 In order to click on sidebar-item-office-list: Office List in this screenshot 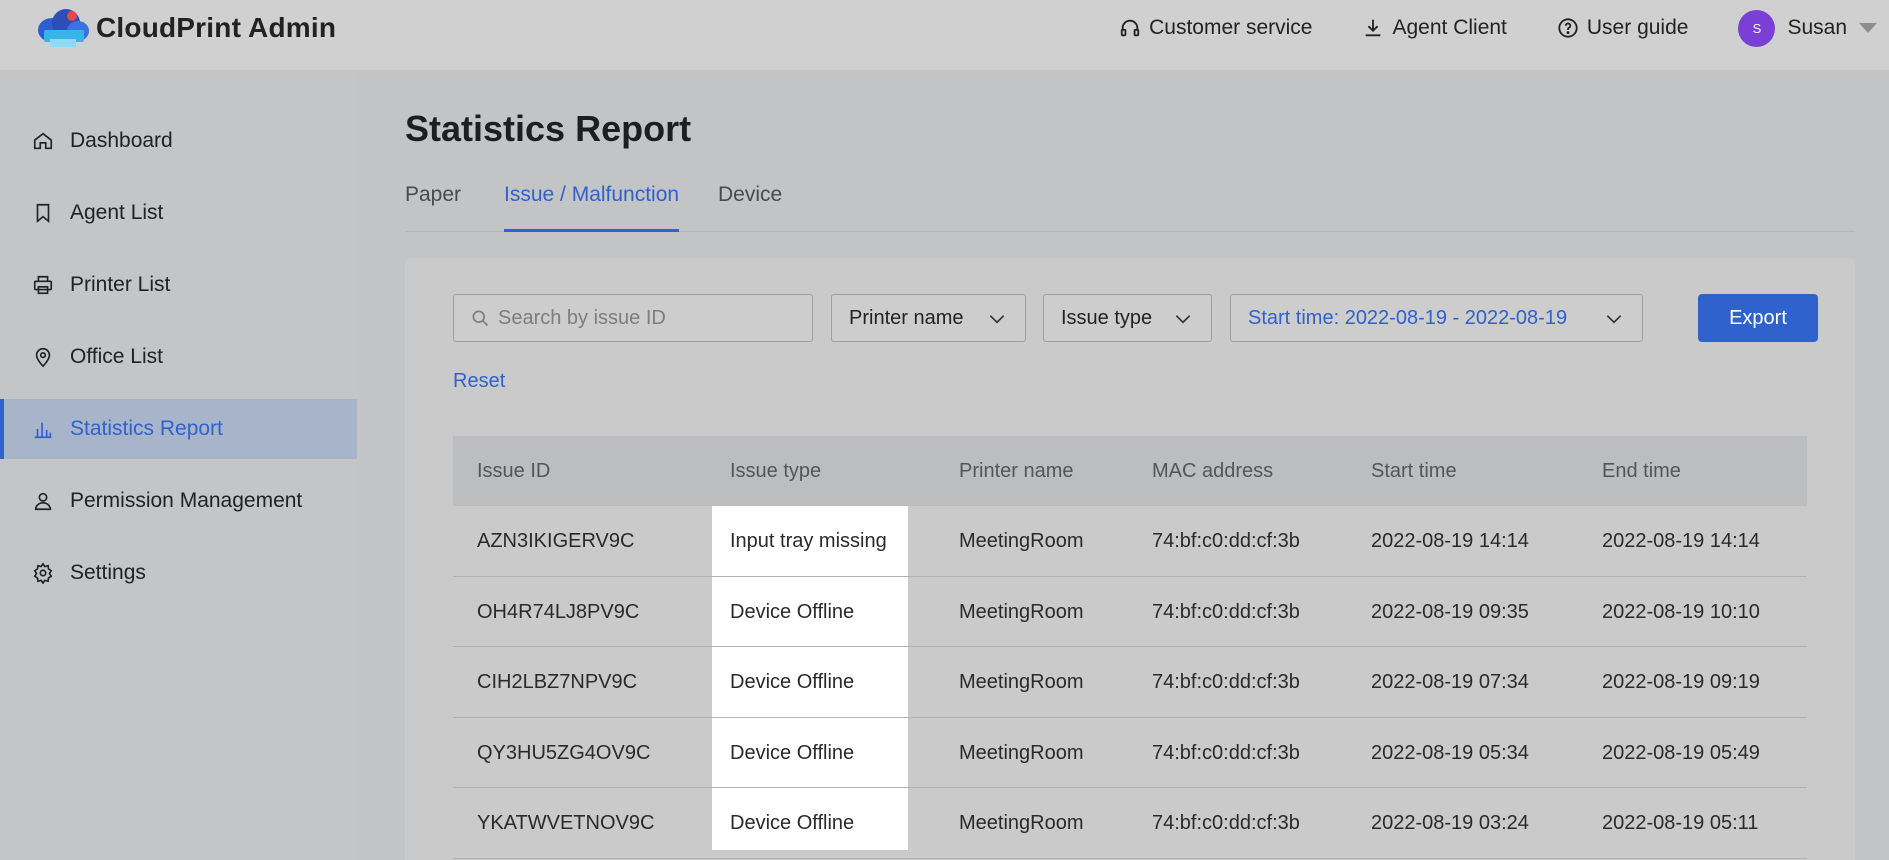, I will do `click(178, 357)`.